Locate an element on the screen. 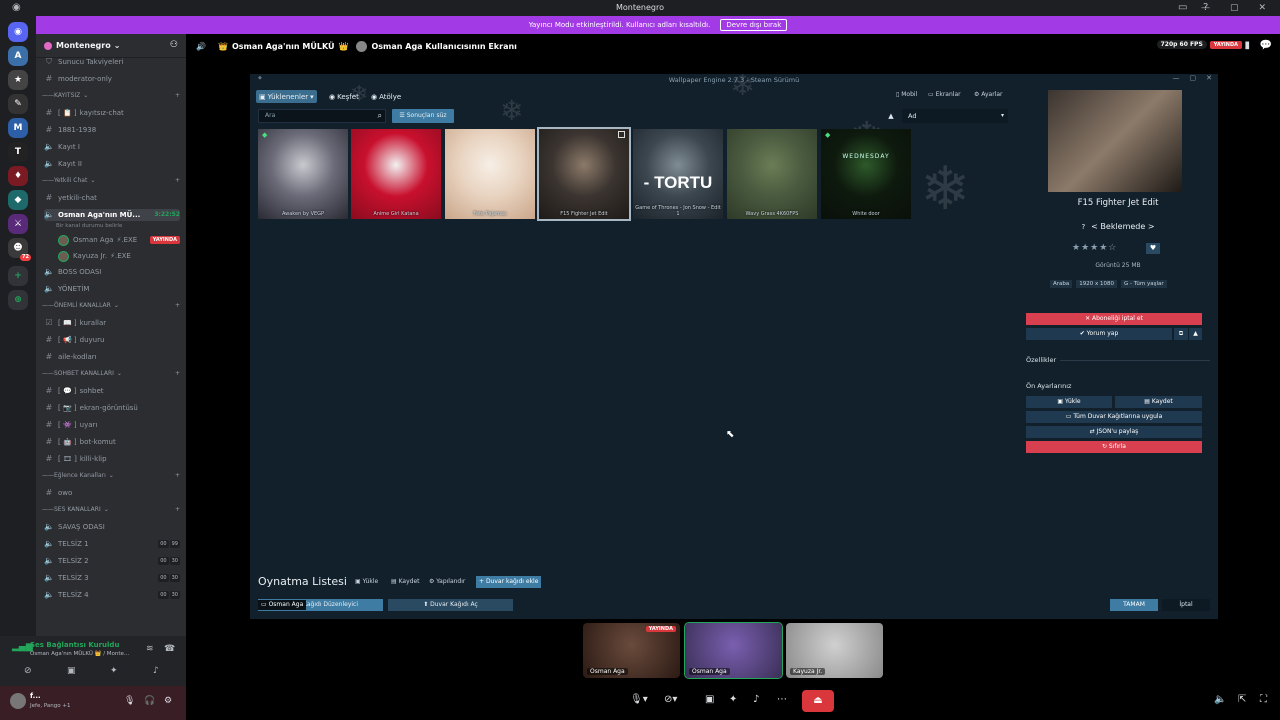  mobile-button: ▯ Mobil is located at coordinates (906, 94).